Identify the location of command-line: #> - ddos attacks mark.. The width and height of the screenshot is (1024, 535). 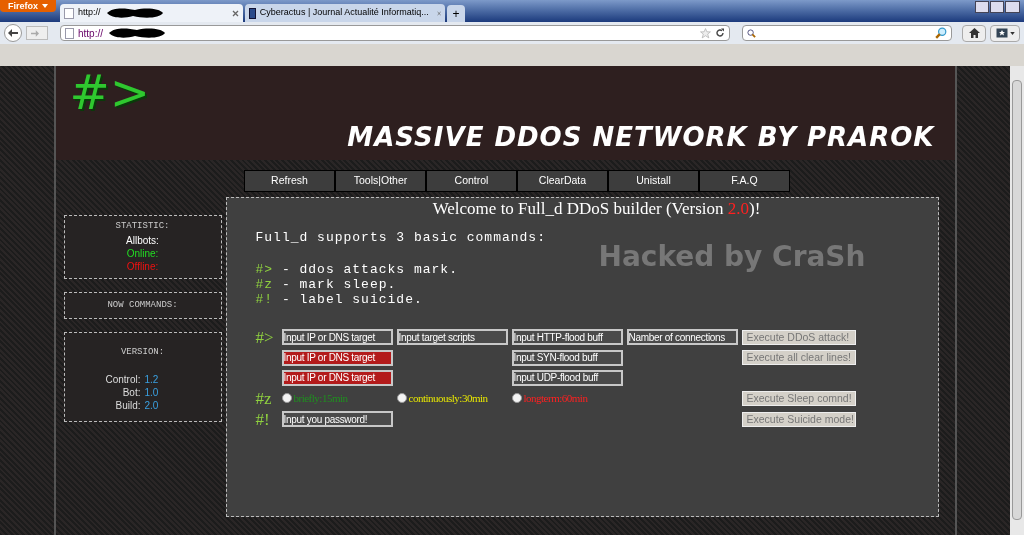
(357, 269).